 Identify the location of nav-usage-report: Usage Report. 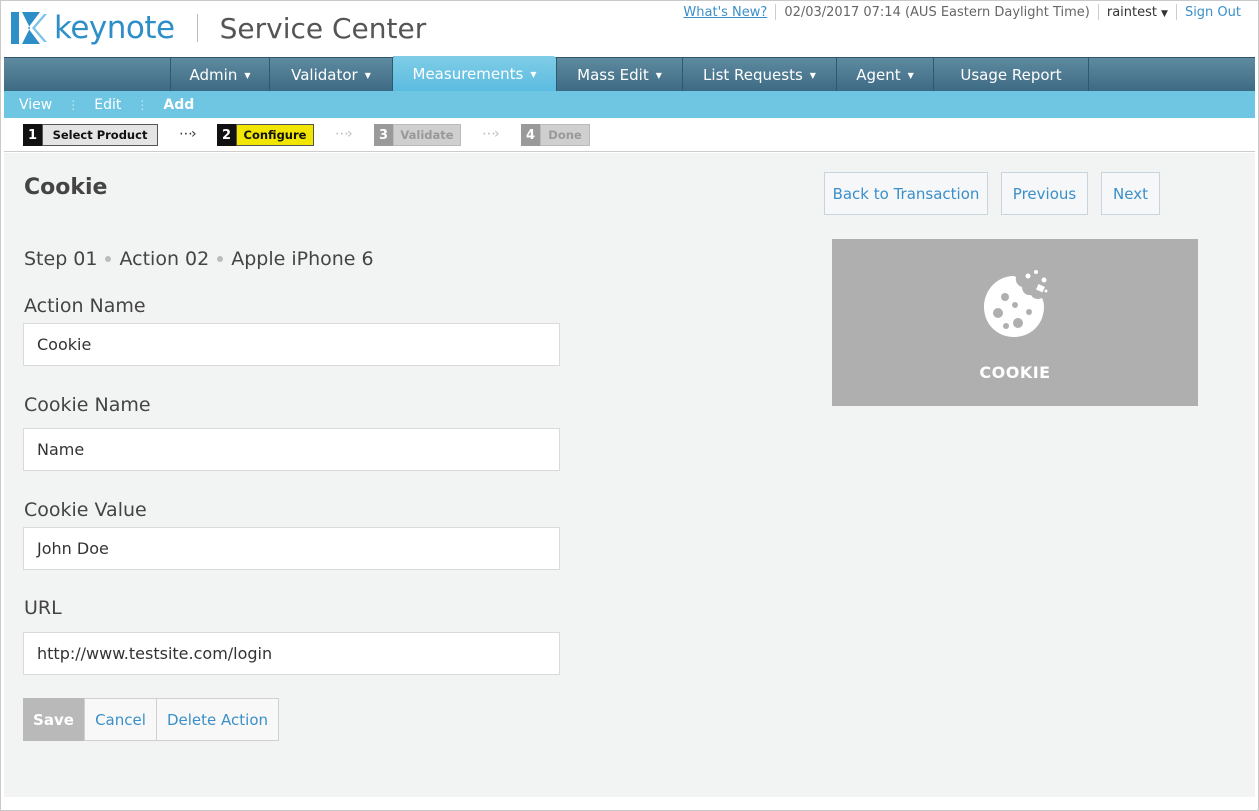
(1011, 75).